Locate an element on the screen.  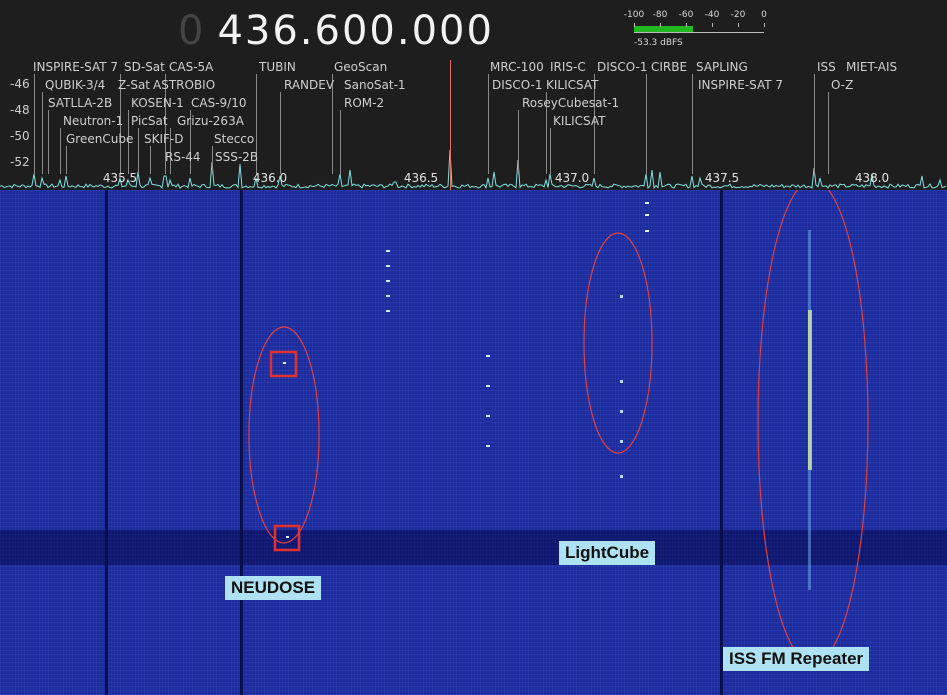
spectrum-trace is located at coordinates (473, 169).